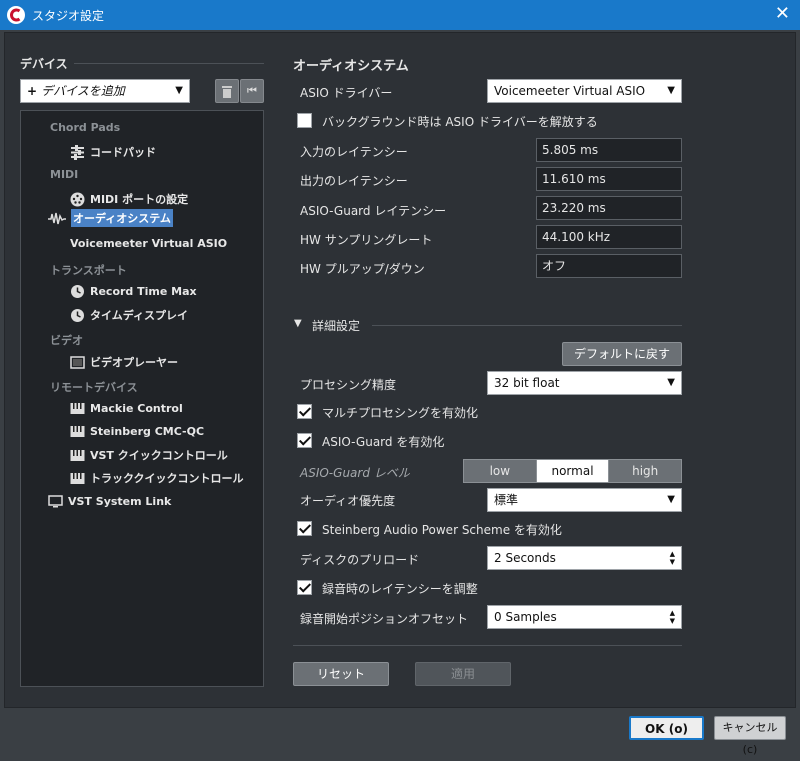 The width and height of the screenshot is (800, 761). Describe the element at coordinates (341, 674) in the screenshot. I see `reset-button: リセット` at that location.